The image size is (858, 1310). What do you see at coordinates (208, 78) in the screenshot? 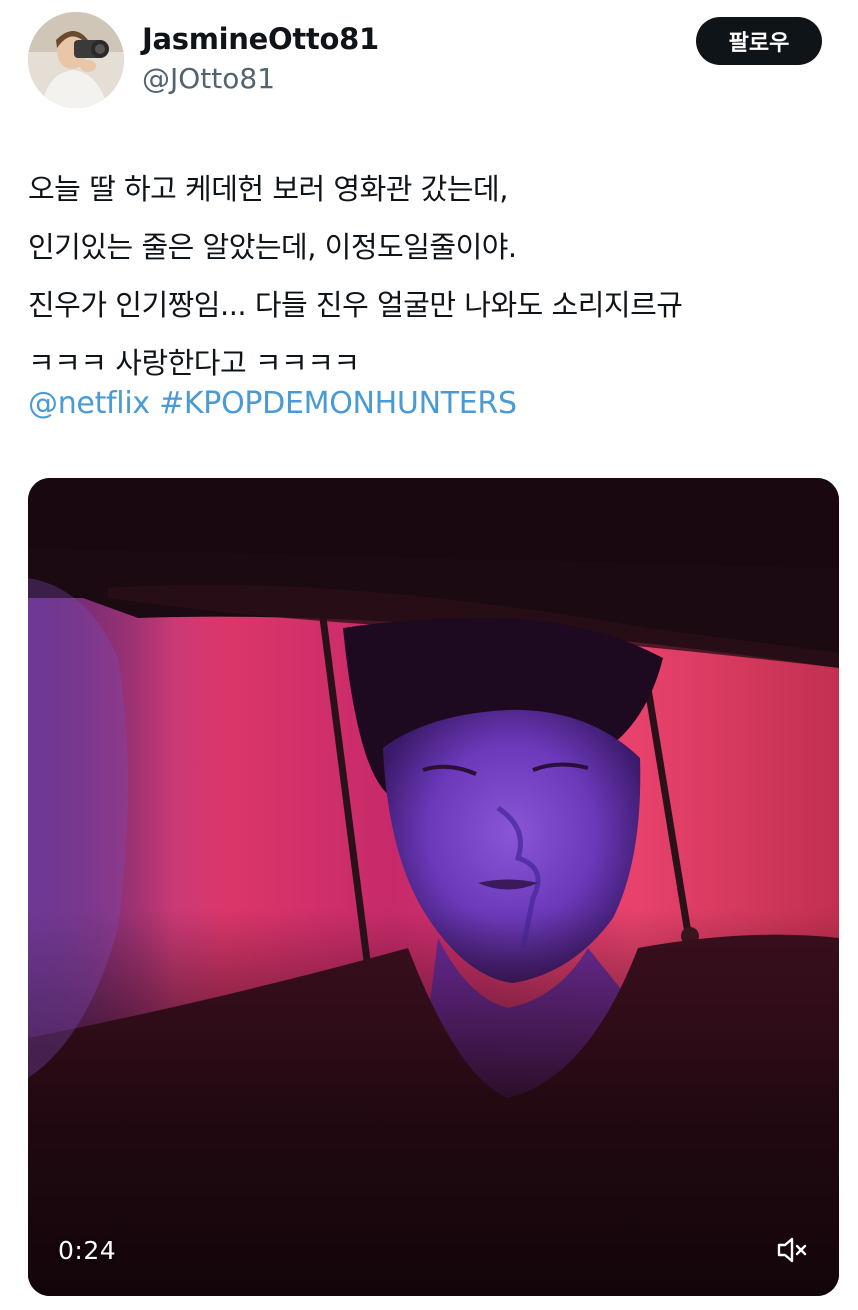
I see `author-handle: @JOtto81` at bounding box center [208, 78].